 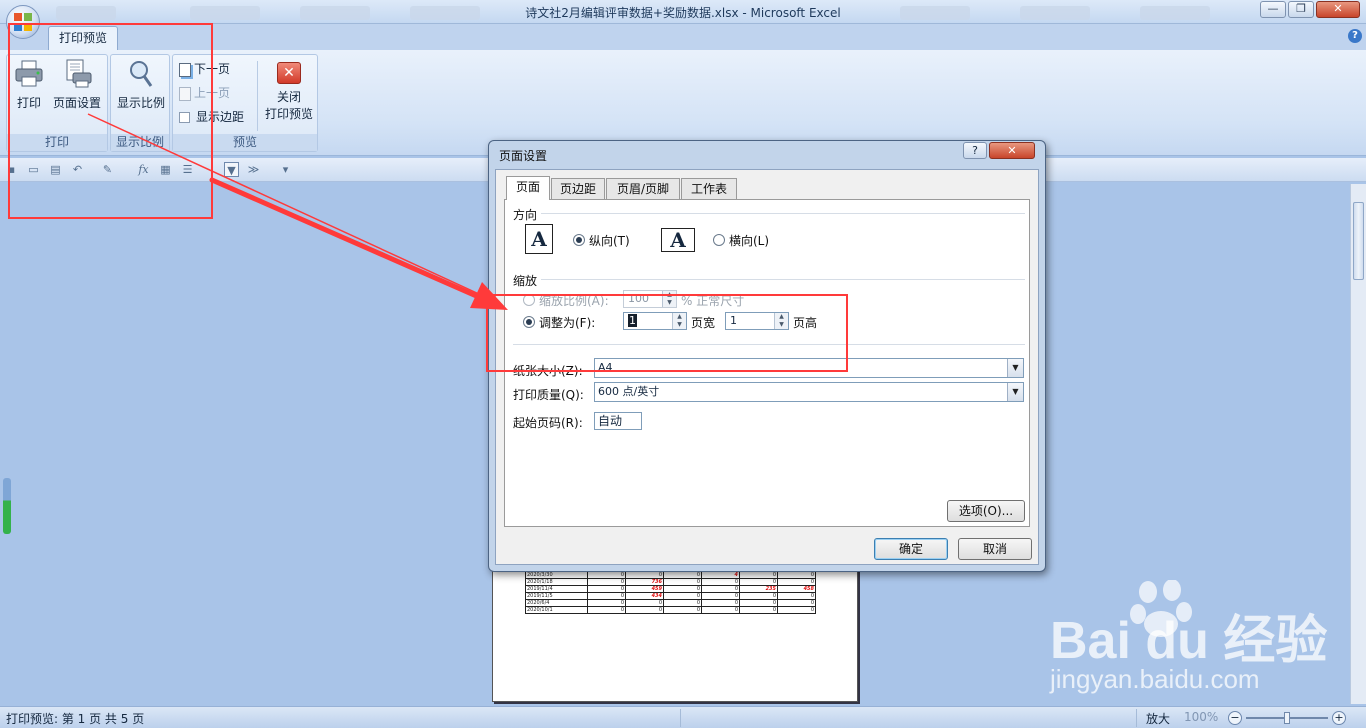 I want to click on close-window-button: ✕, so click(x=1338, y=9).